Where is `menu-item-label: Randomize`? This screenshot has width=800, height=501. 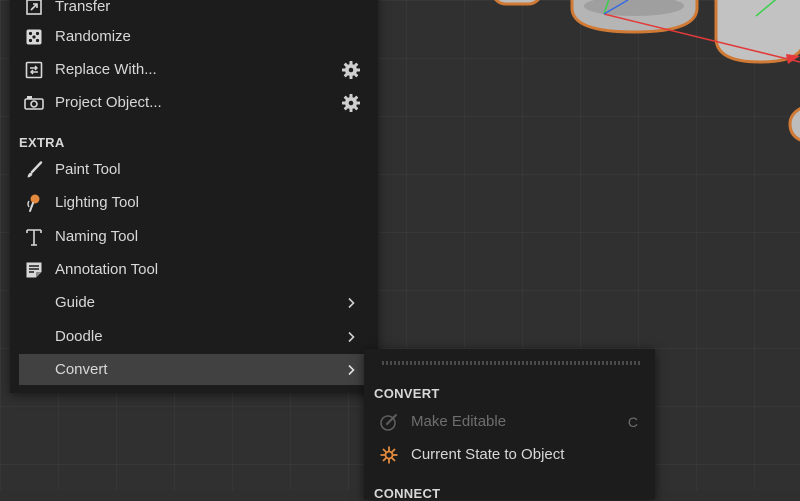
menu-item-label: Randomize is located at coordinates (93, 36).